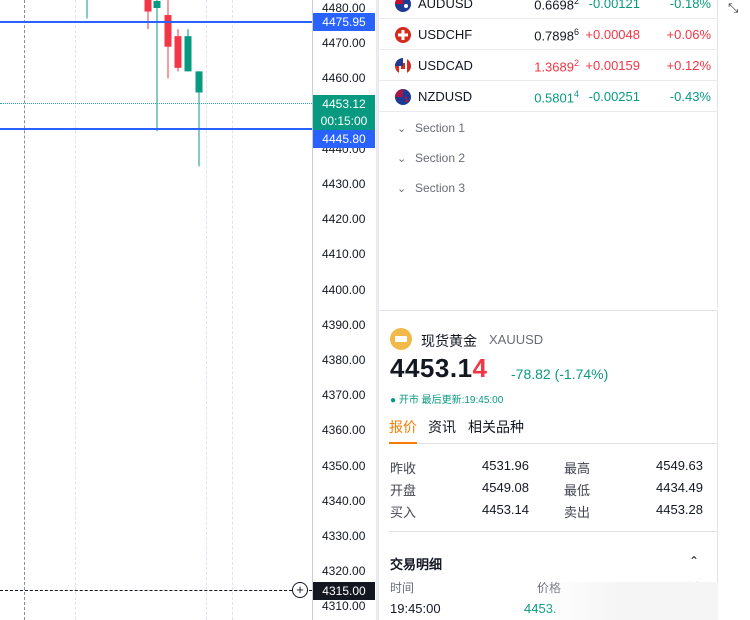 This screenshot has height=620, width=750. I want to click on price-tick-label: 4340.00, so click(344, 500).